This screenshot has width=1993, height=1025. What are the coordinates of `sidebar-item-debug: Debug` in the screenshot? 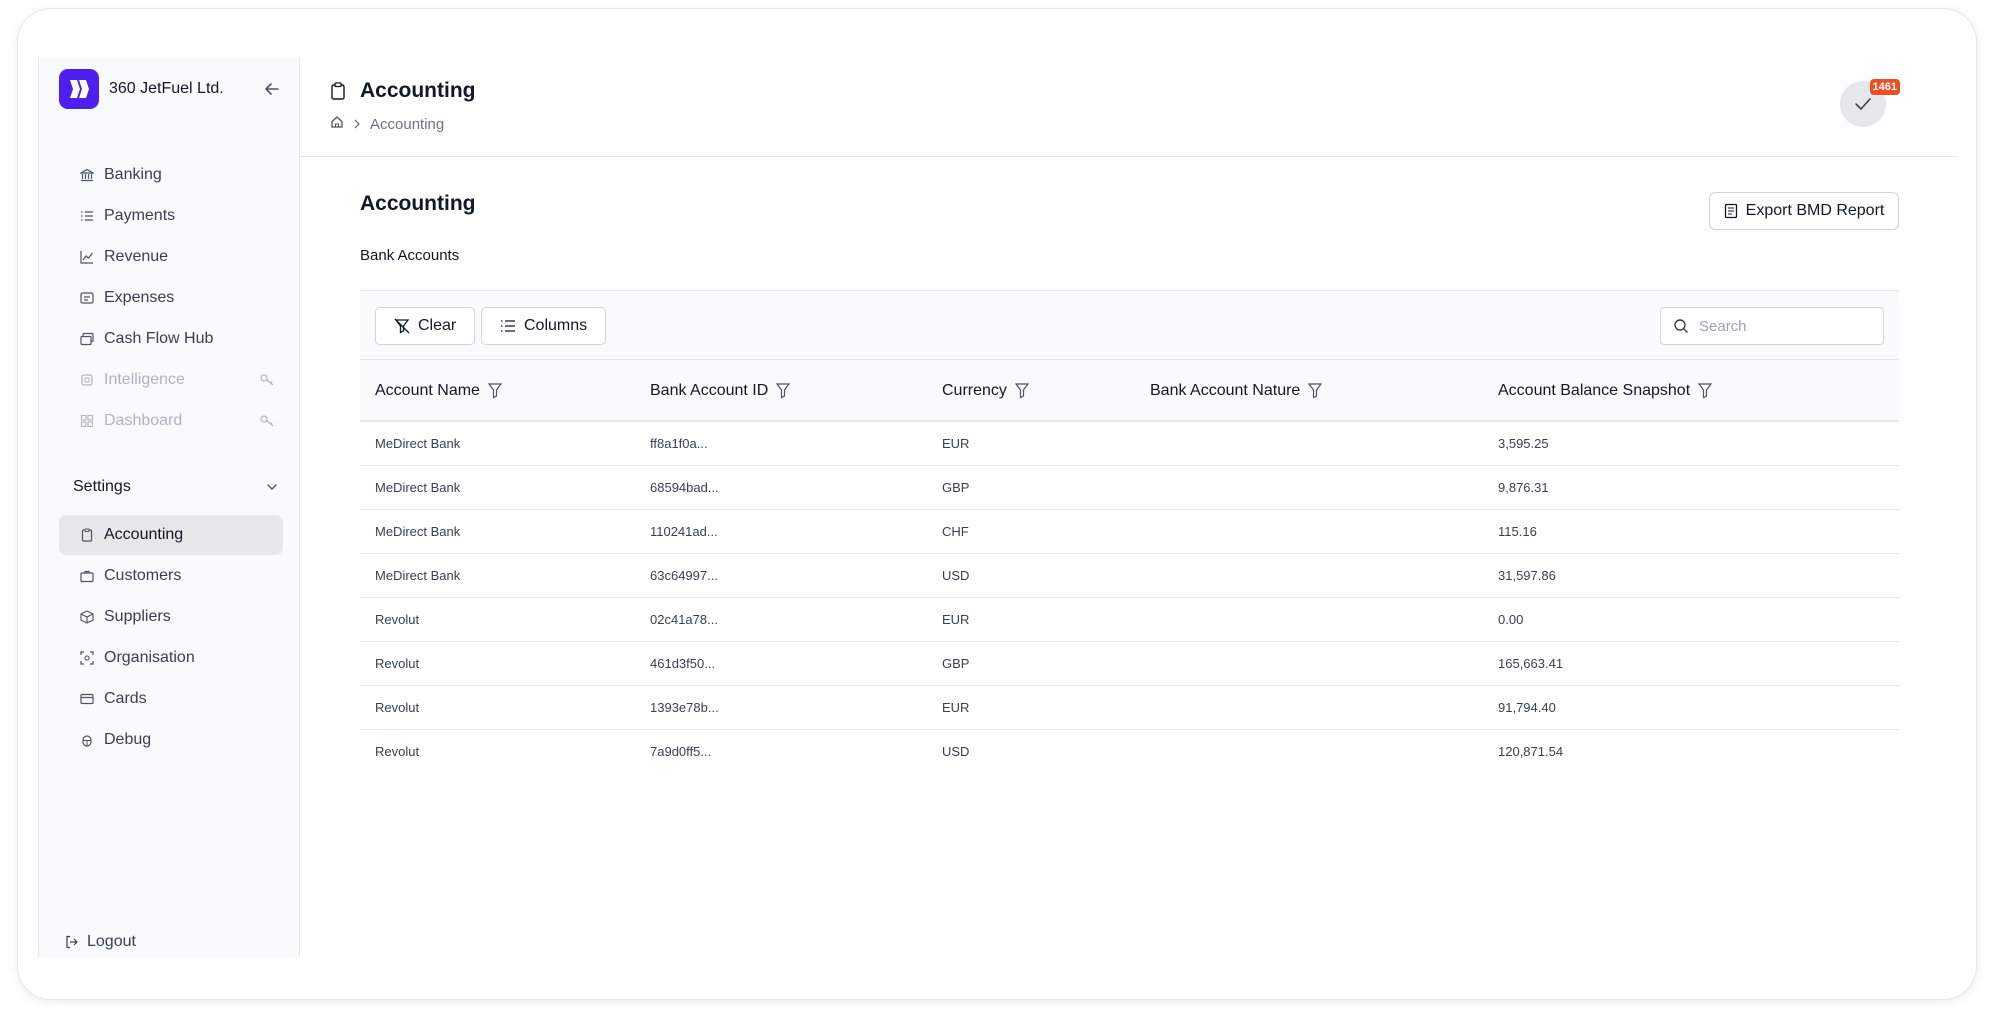 It's located at (171, 740).